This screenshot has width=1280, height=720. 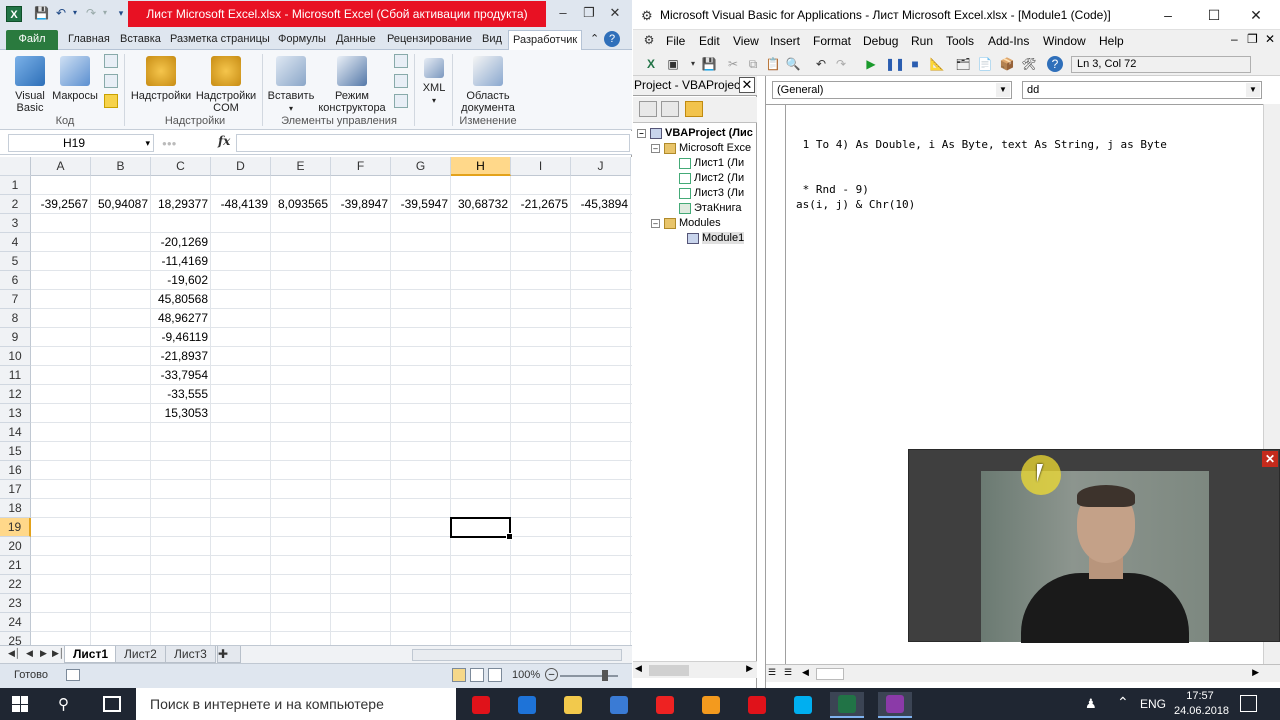 I want to click on menu-file: File, so click(x=675, y=41).